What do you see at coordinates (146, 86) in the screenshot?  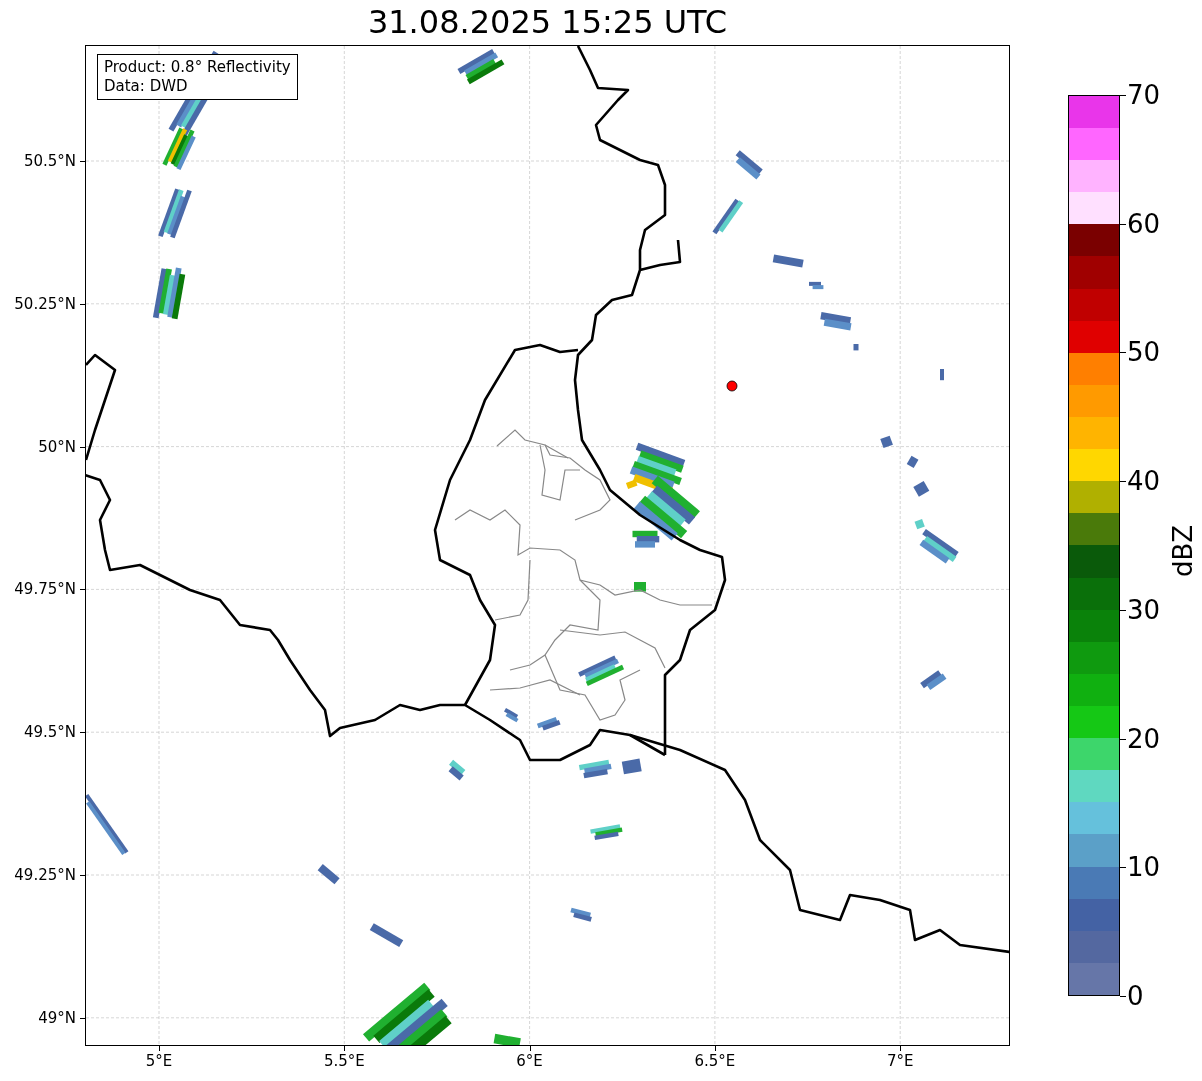 I see `info-text: Data: DWD` at bounding box center [146, 86].